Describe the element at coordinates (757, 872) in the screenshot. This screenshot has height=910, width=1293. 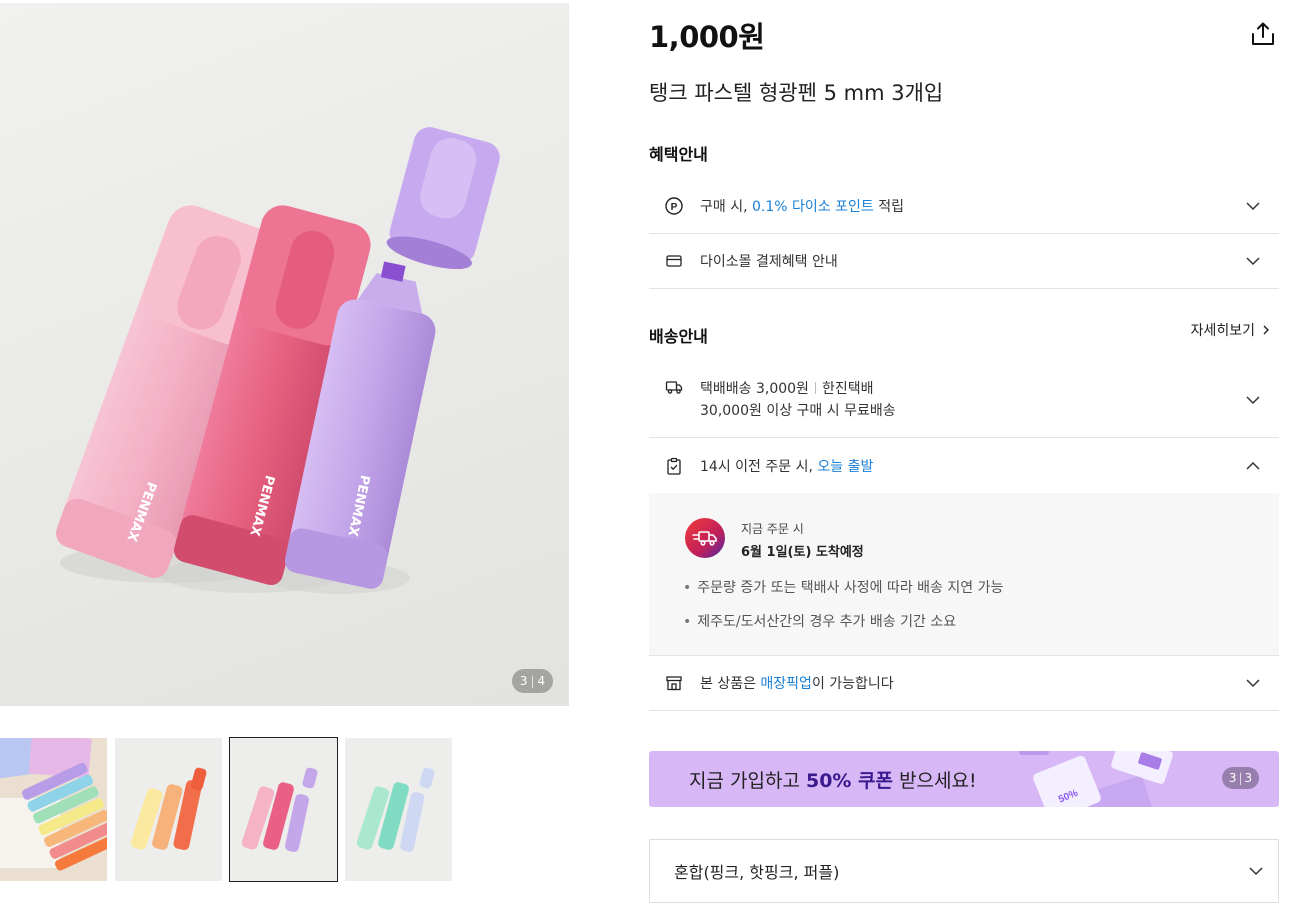
I see `option-selected-value: 혼합(핑크, 핫핑크, 퍼플)` at that location.